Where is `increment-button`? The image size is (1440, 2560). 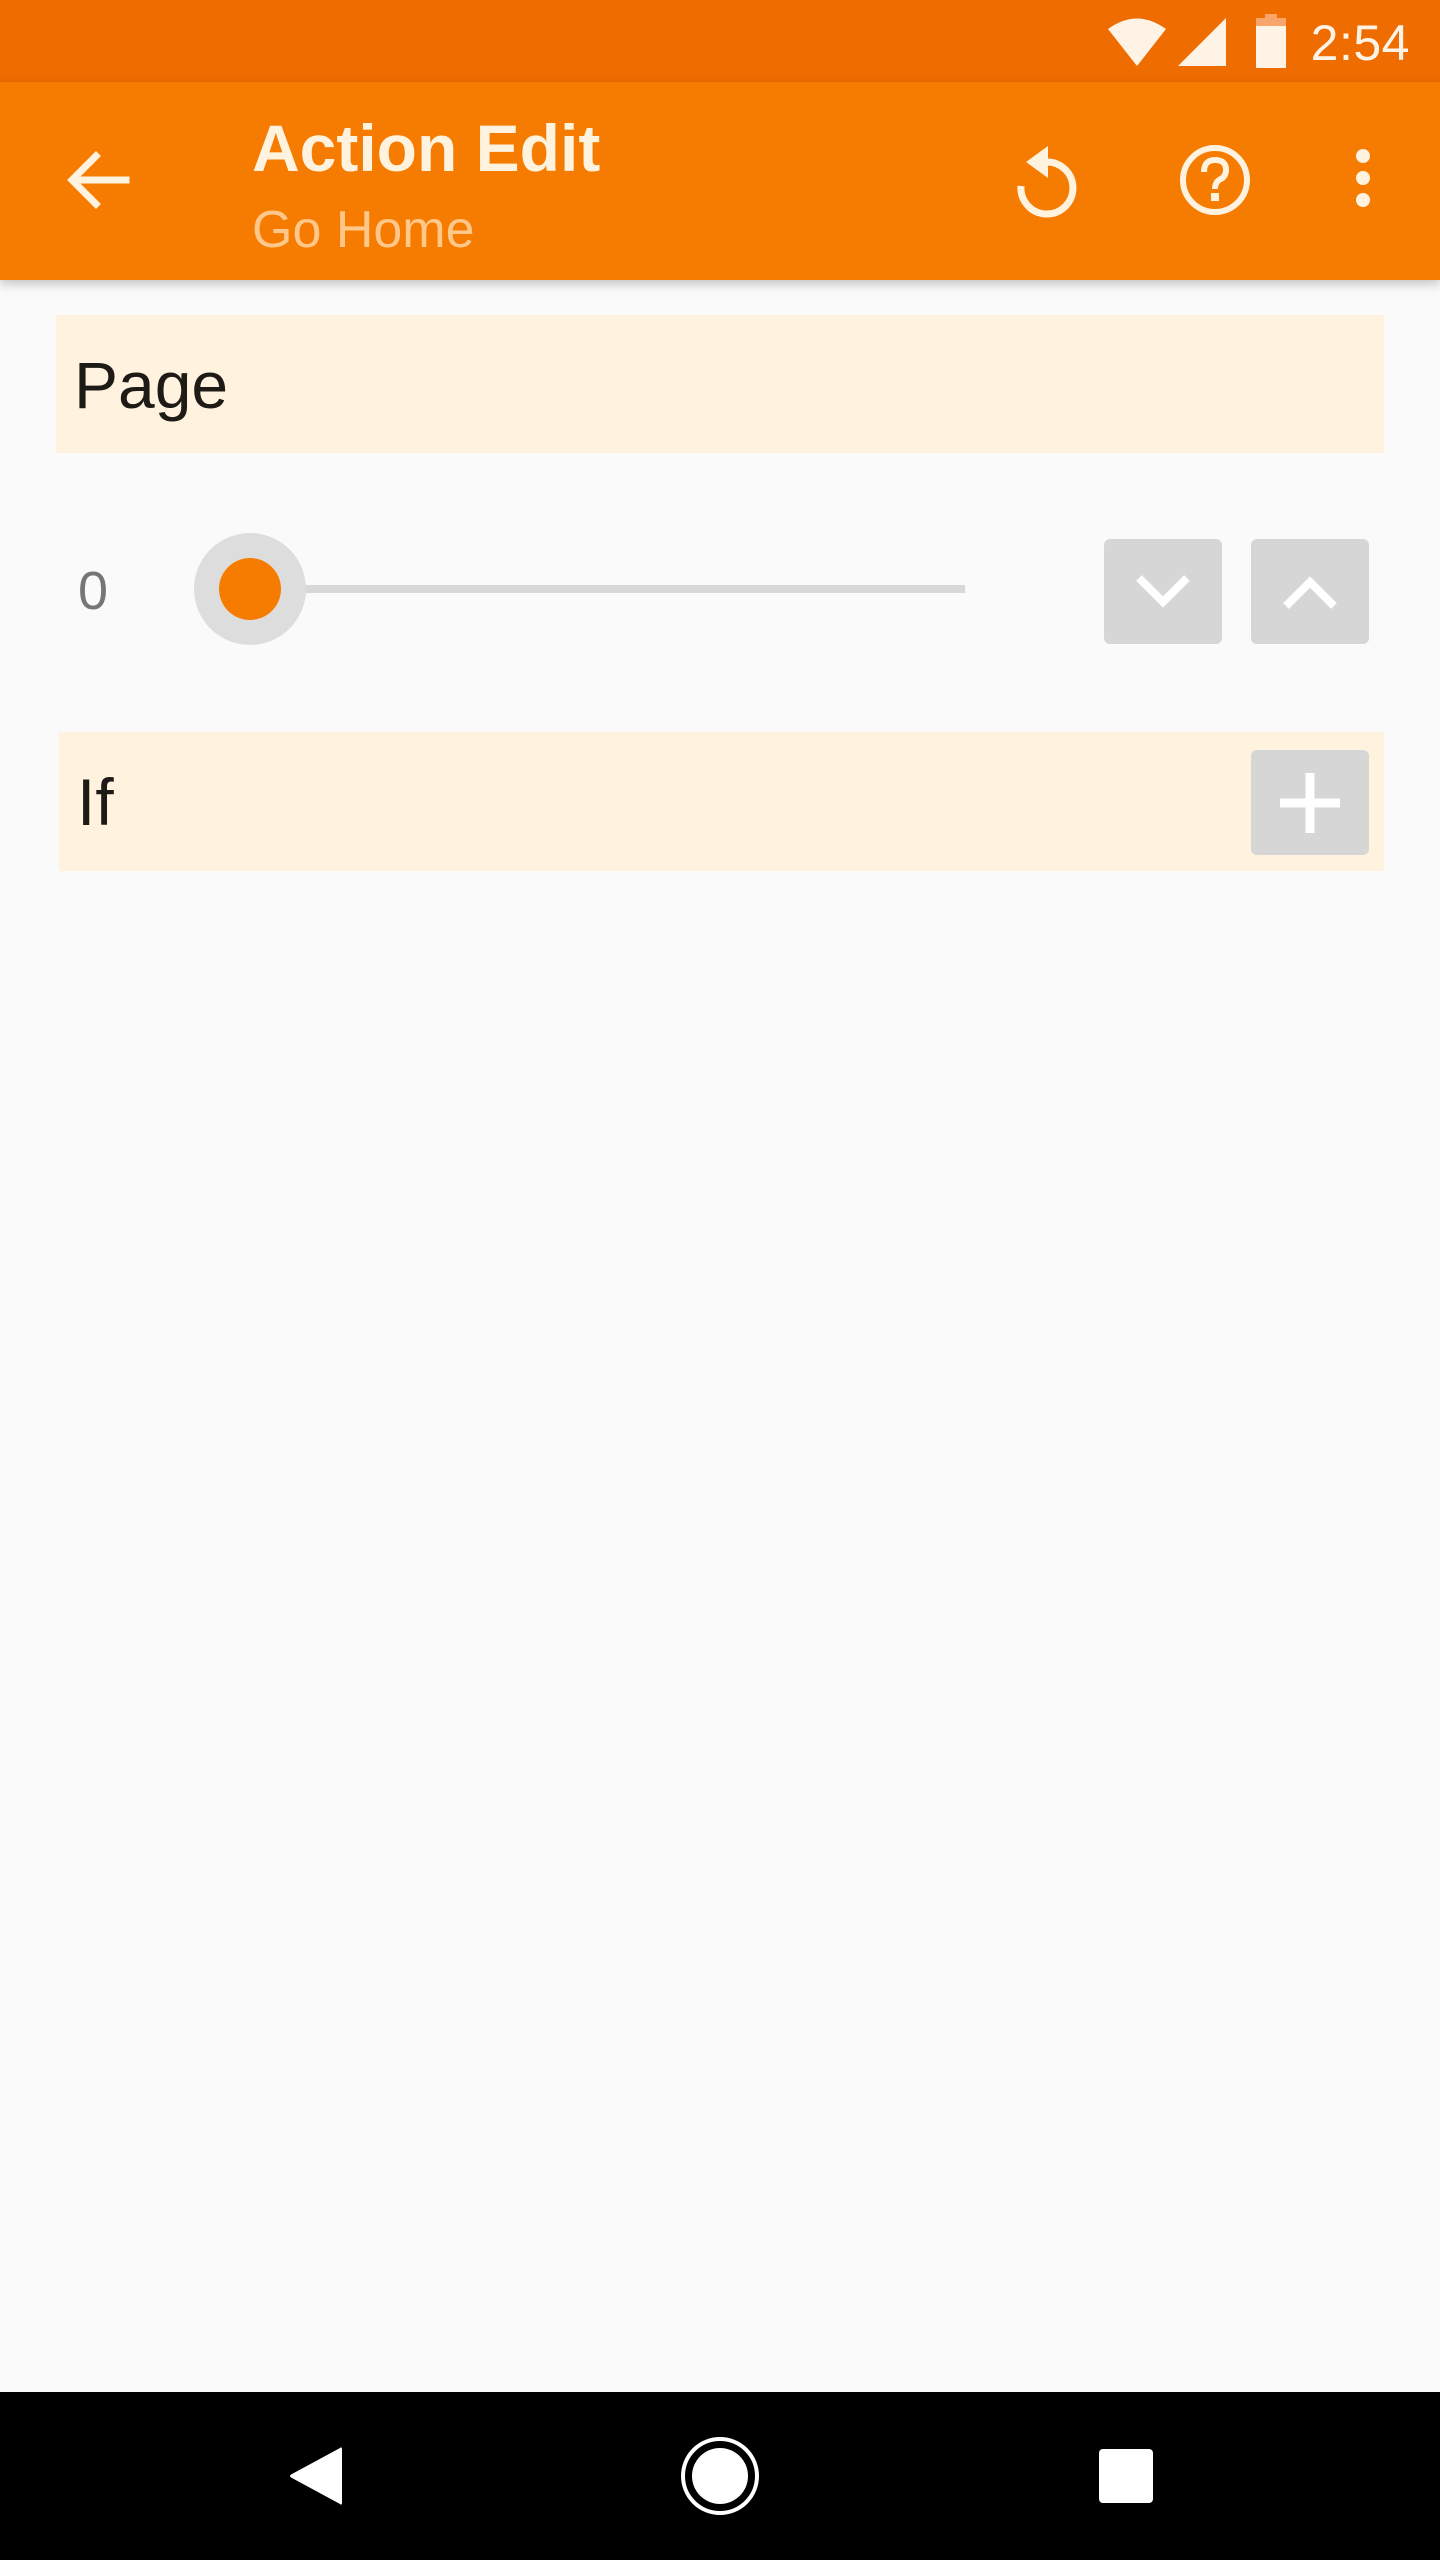
increment-button is located at coordinates (1310, 591).